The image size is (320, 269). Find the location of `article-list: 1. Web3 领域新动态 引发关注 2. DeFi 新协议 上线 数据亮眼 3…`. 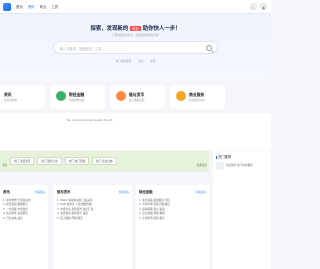

article-list: 1. Web3 领域新动态 引发关注 2. DeFi 新协议 上线 数据亮眼 3… is located at coordinates (75, 210).